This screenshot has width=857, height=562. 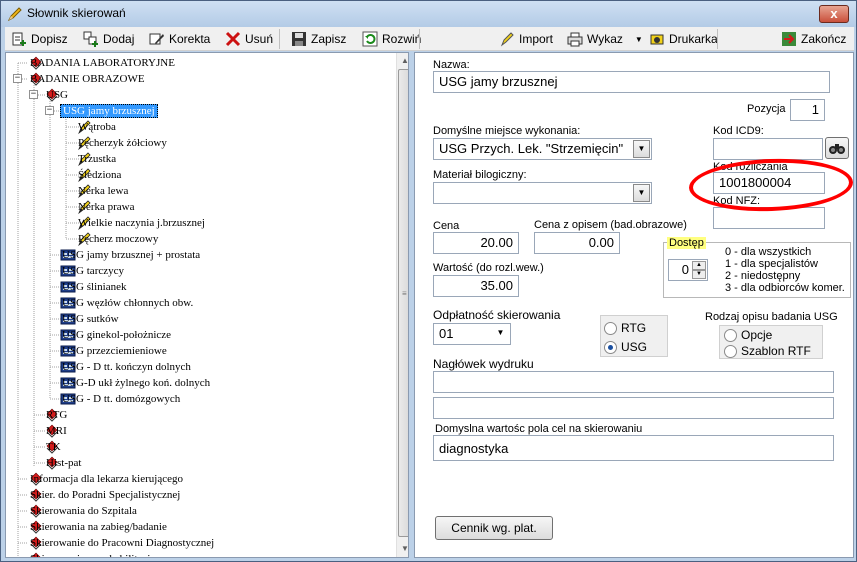 What do you see at coordinates (476, 243) in the screenshot?
I see `cena-input: 20.00` at bounding box center [476, 243].